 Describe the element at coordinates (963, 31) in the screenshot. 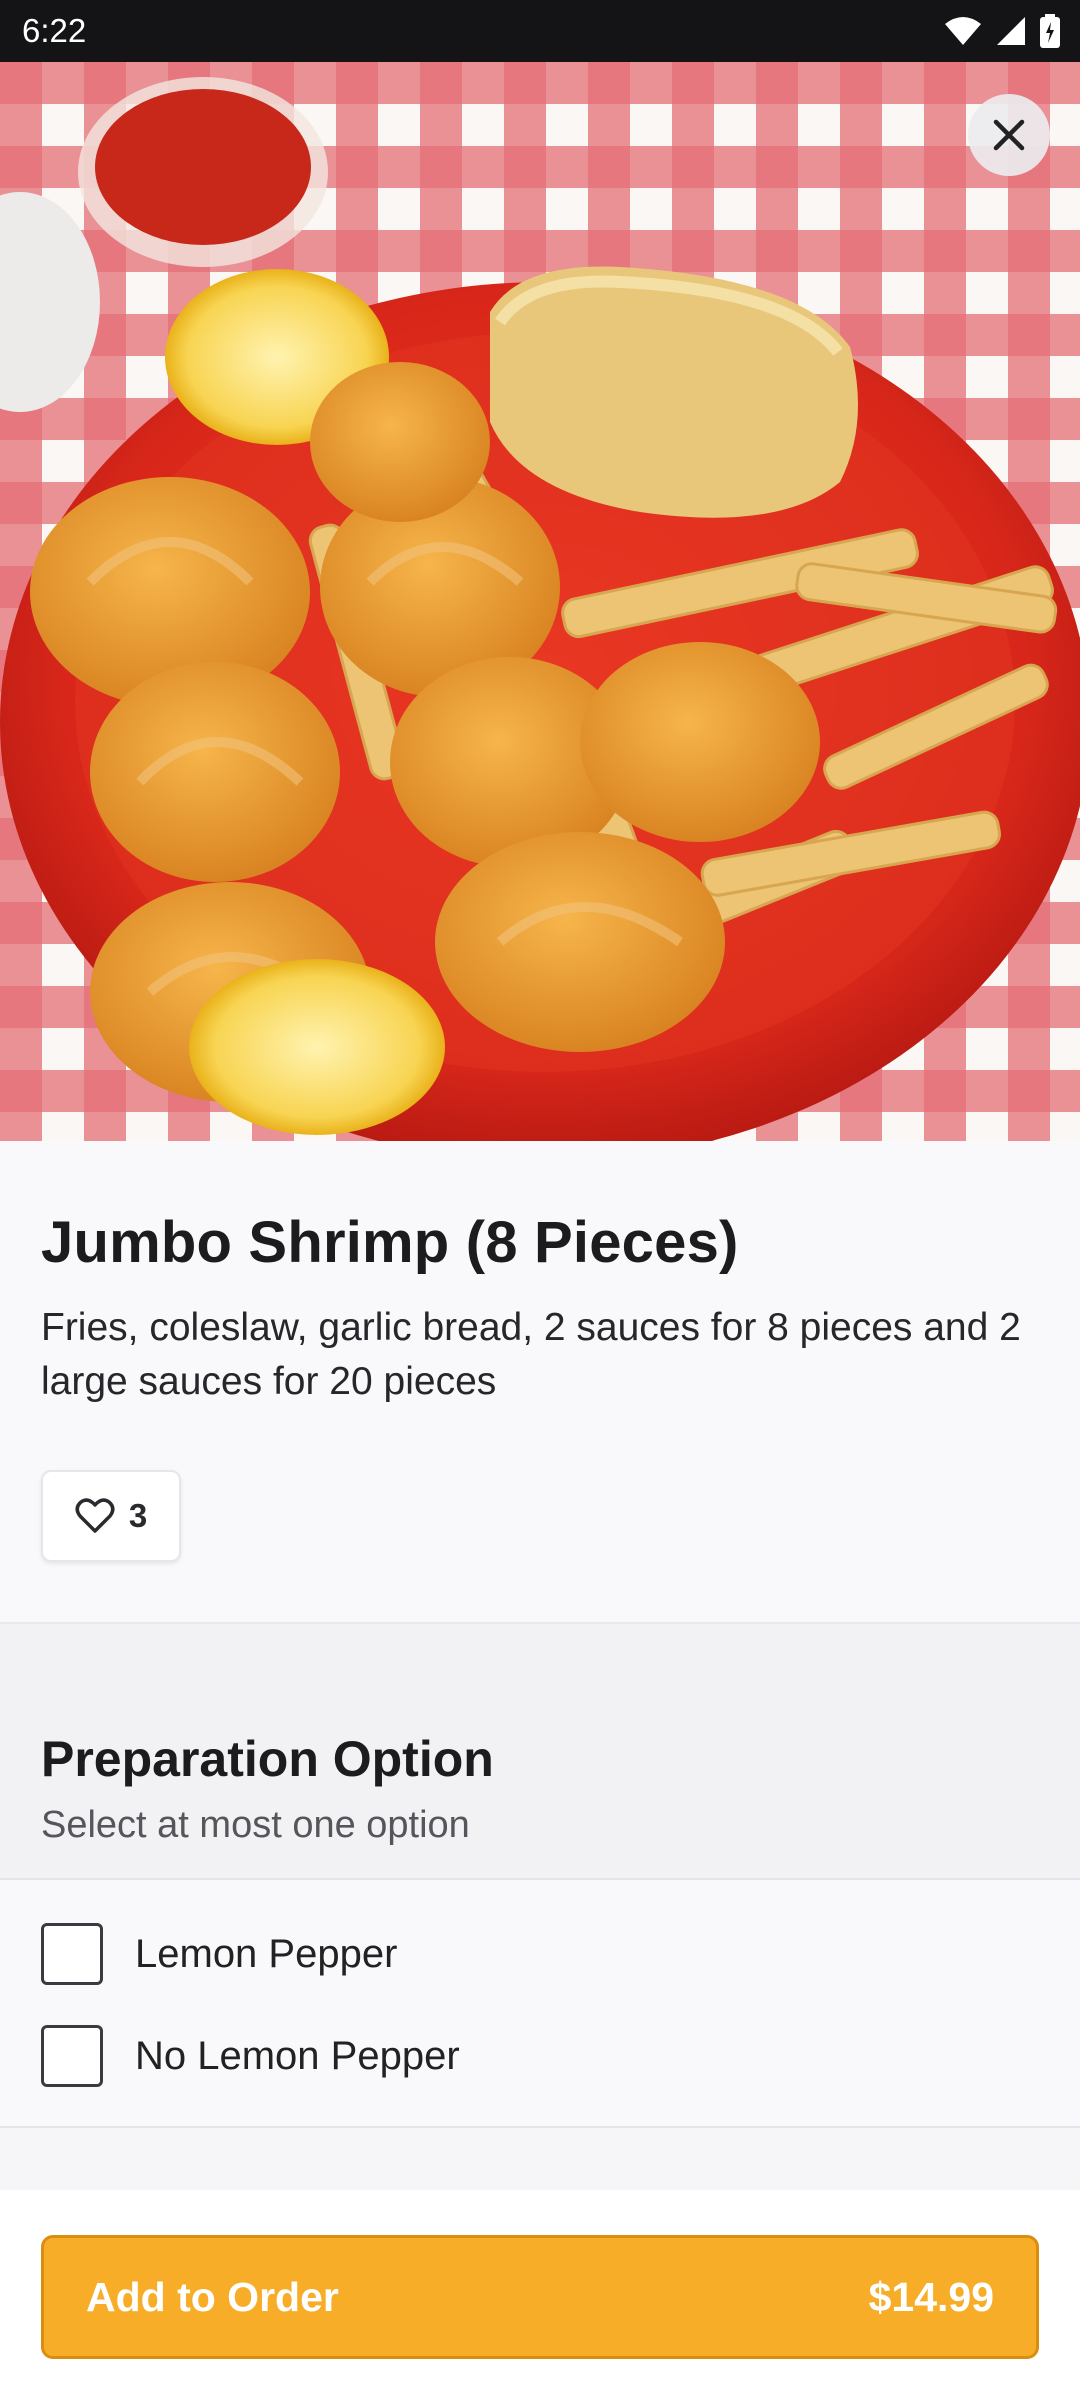

I see `wifi-icon` at that location.